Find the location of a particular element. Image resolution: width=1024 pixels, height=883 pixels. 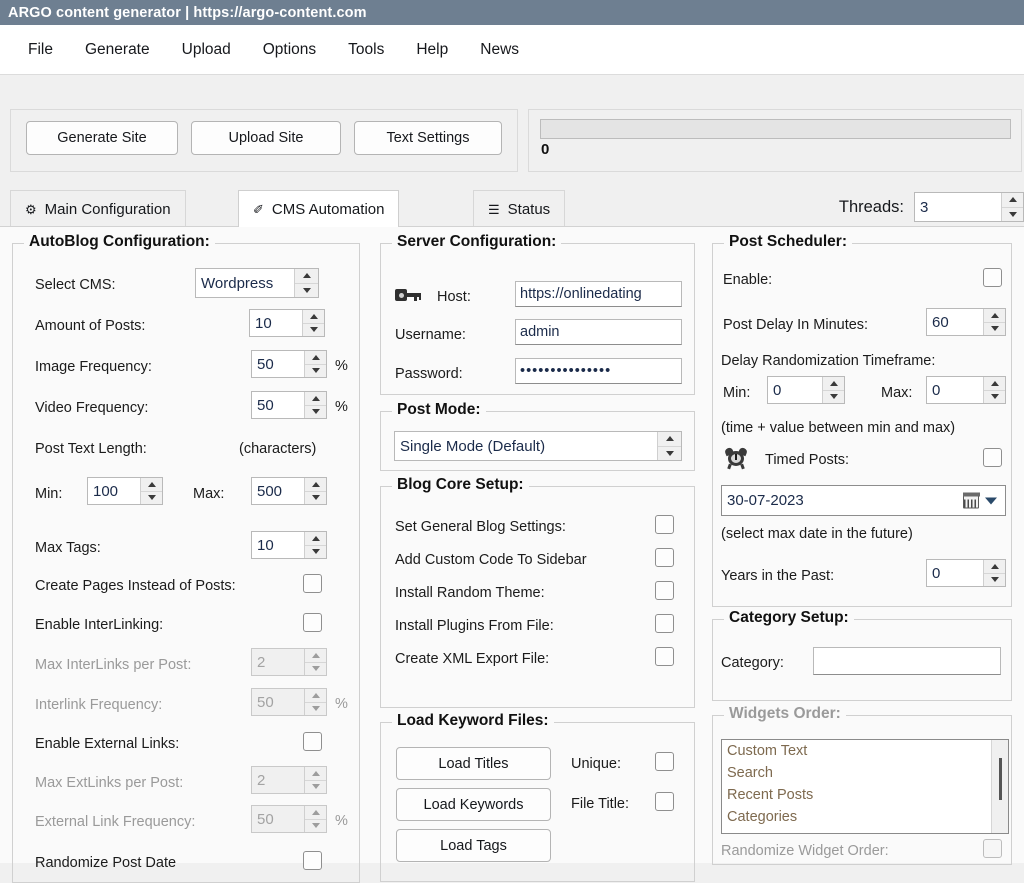

max-interlinks-decrement-button is located at coordinates (315, 669).